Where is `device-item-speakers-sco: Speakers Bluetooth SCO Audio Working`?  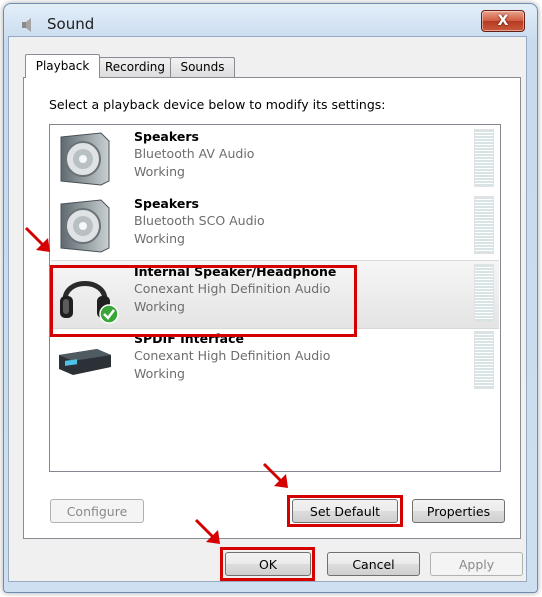
device-item-speakers-sco: Speakers Bluetooth SCO Audio Working is located at coordinates (275, 226).